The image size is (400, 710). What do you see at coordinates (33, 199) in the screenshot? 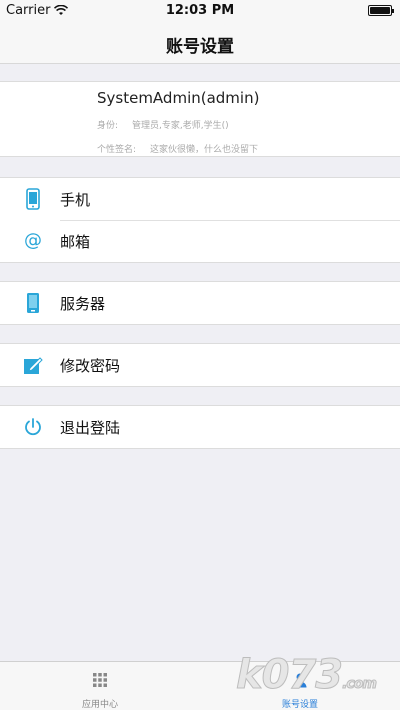
I see `phone-icon` at bounding box center [33, 199].